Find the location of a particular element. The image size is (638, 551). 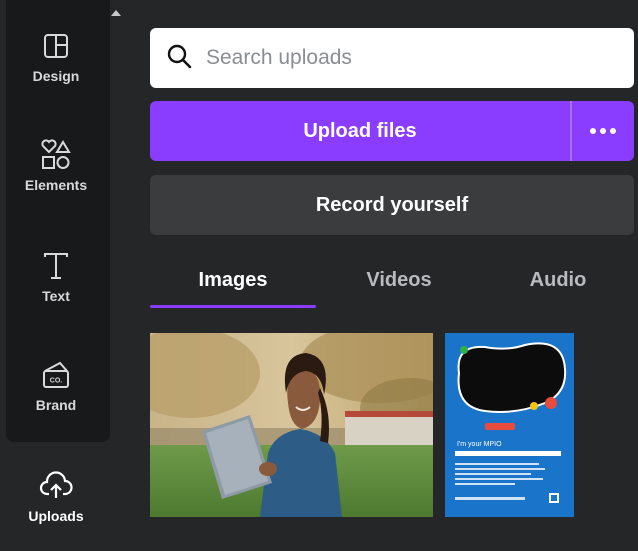

upload-button-group: Upload files is located at coordinates (392, 131).